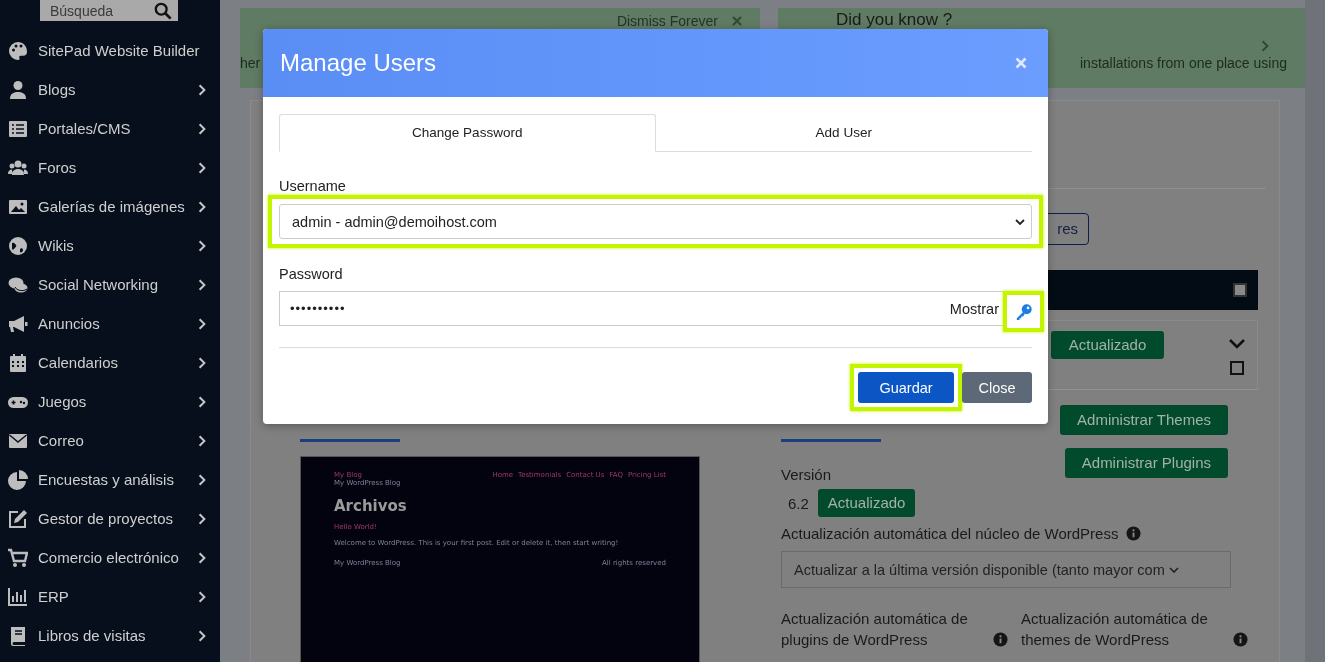 This screenshot has width=1325, height=662. Describe the element at coordinates (641, 308) in the screenshot. I see `password-field: •••••••••• Mostrar` at that location.